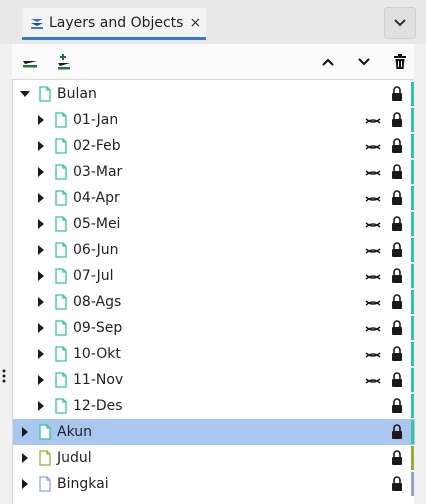 Image resolution: width=426 pixels, height=504 pixels. What do you see at coordinates (364, 62) in the screenshot?
I see `move-down-button` at bounding box center [364, 62].